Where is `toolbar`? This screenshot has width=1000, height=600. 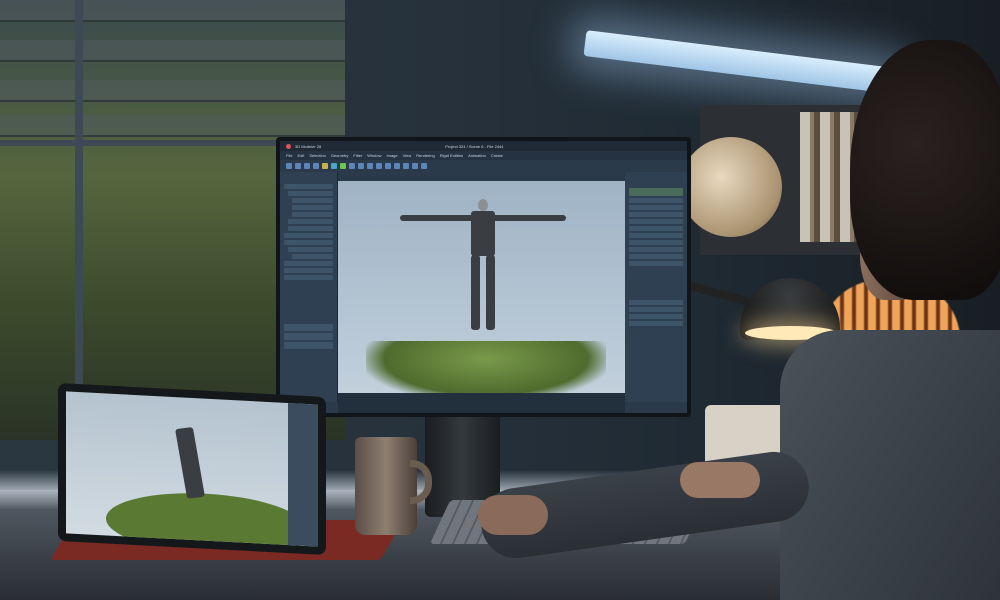
toolbar is located at coordinates (483, 166).